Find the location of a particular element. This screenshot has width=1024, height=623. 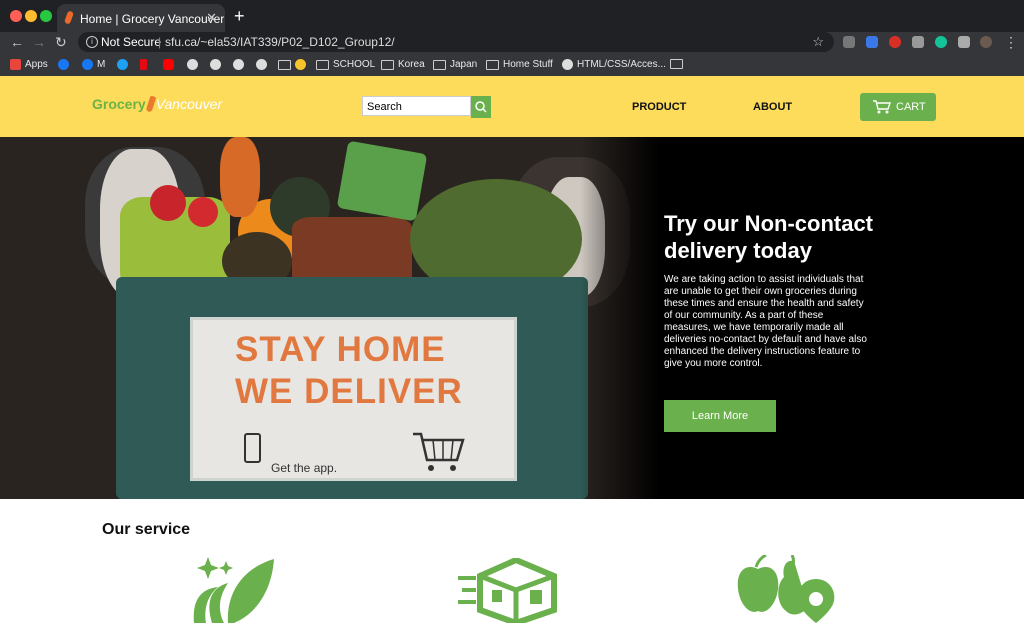

grammarly-extension-icon is located at coordinates (941, 42).